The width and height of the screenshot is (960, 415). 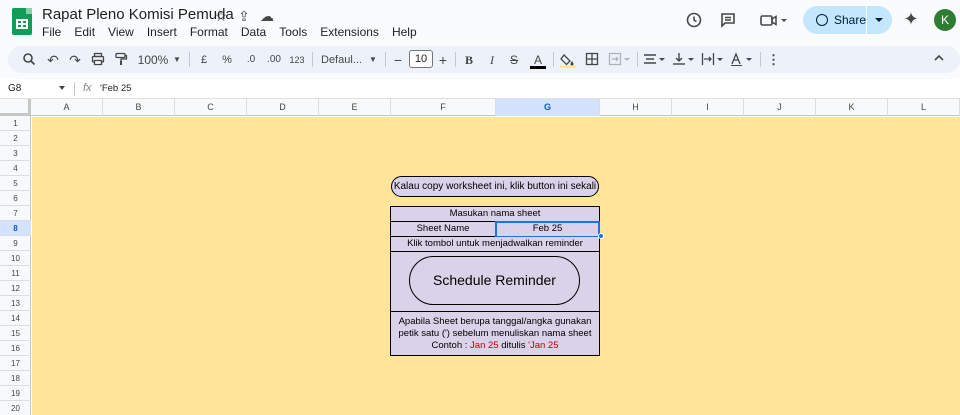 I want to click on strikethrough-icon: S, so click(x=514, y=60).